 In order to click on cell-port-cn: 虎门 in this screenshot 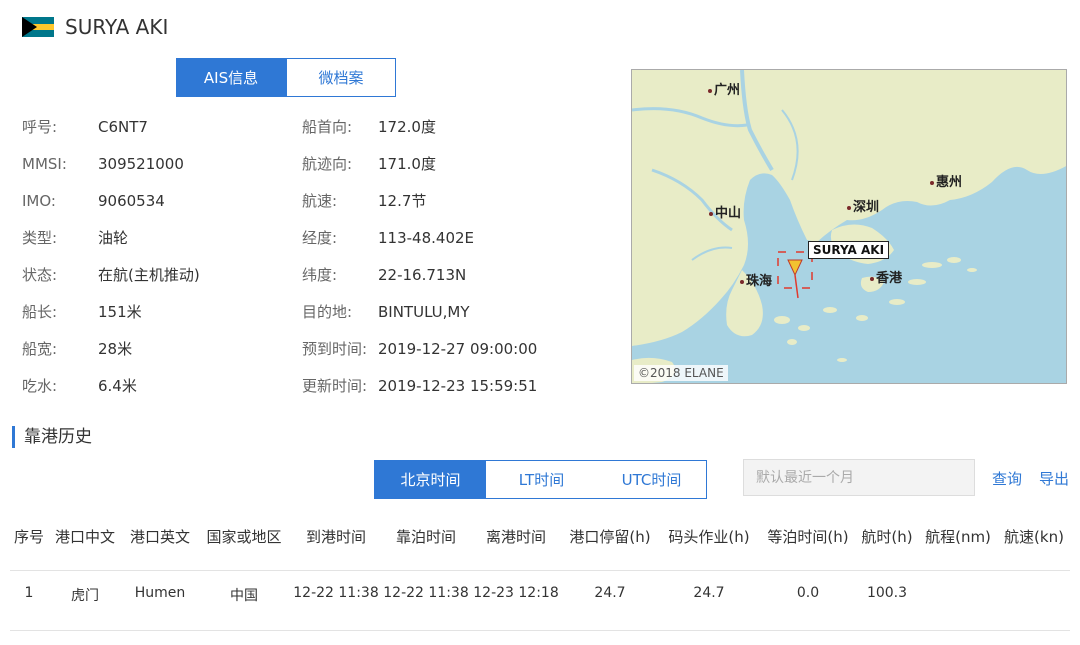, I will do `click(85, 596)`.